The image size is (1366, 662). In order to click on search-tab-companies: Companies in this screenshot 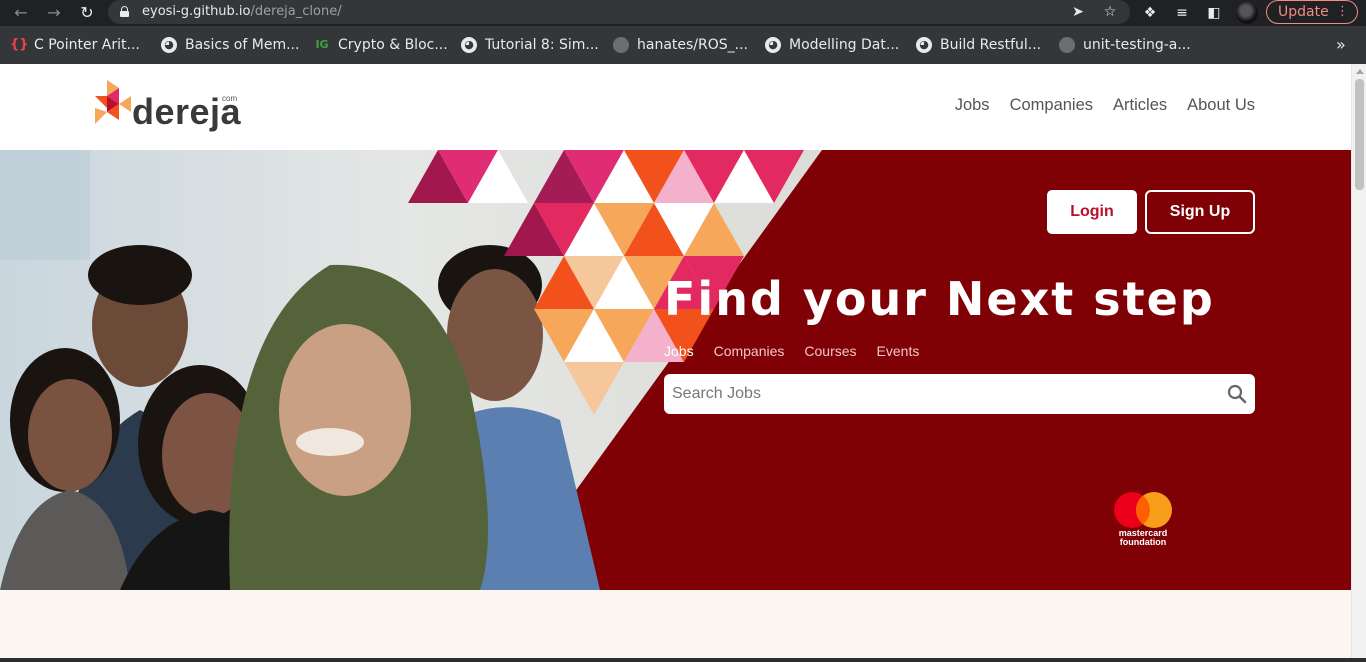, I will do `click(749, 351)`.